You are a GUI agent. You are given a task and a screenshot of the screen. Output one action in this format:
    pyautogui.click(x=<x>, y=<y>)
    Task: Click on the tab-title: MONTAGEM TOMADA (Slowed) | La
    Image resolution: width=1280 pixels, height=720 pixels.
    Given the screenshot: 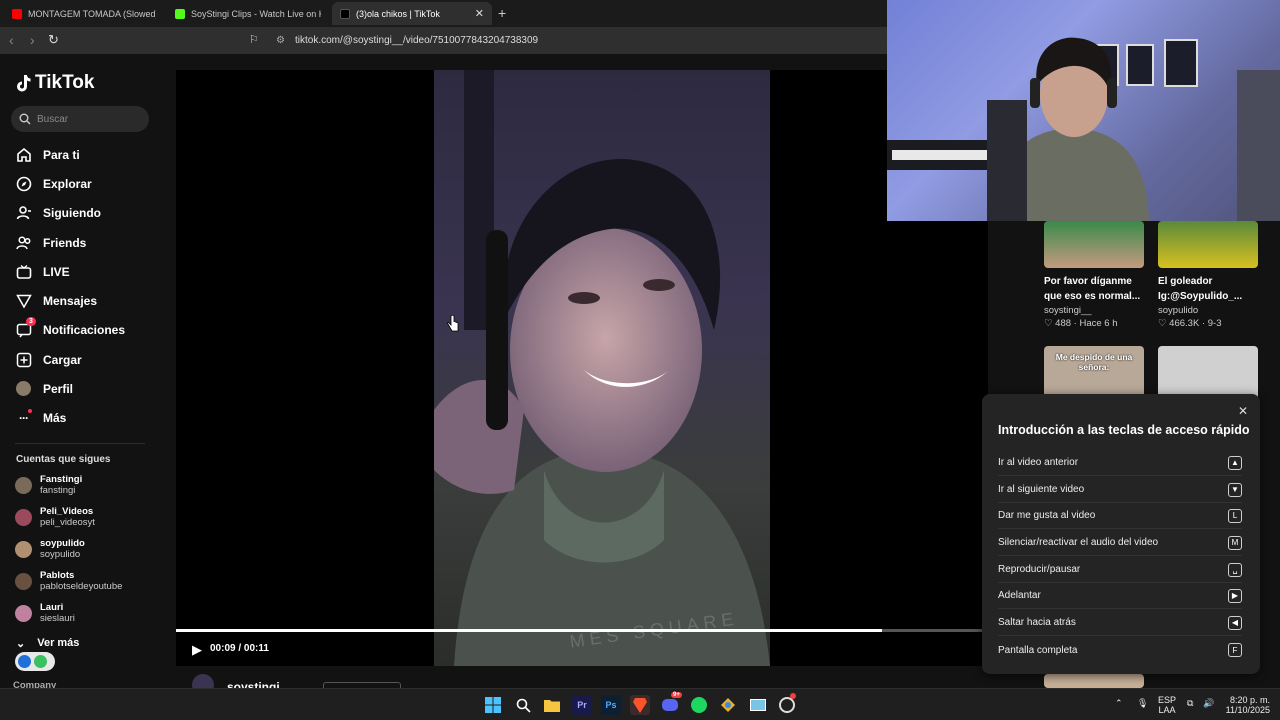 What is the action you would take?
    pyautogui.click(x=92, y=13)
    